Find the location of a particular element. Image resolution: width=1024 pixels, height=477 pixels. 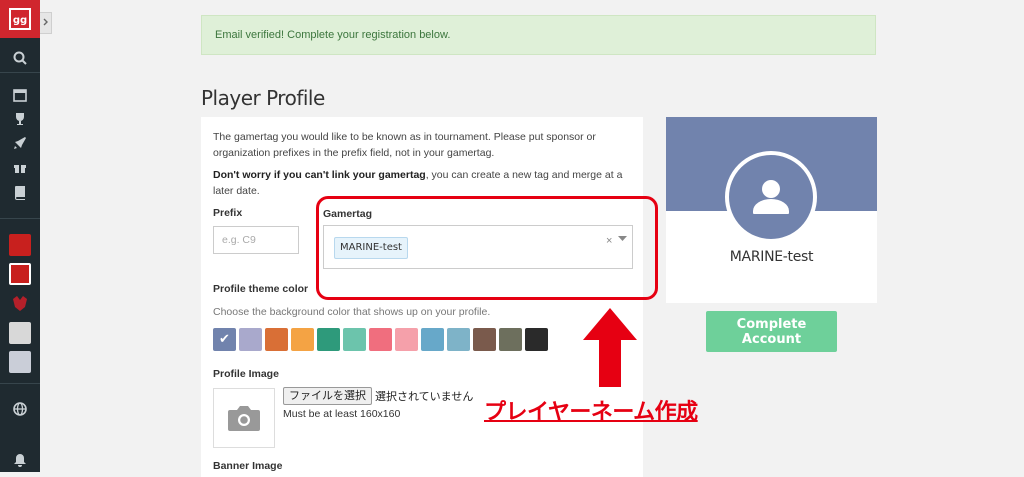

book-icon is located at coordinates (20, 192).